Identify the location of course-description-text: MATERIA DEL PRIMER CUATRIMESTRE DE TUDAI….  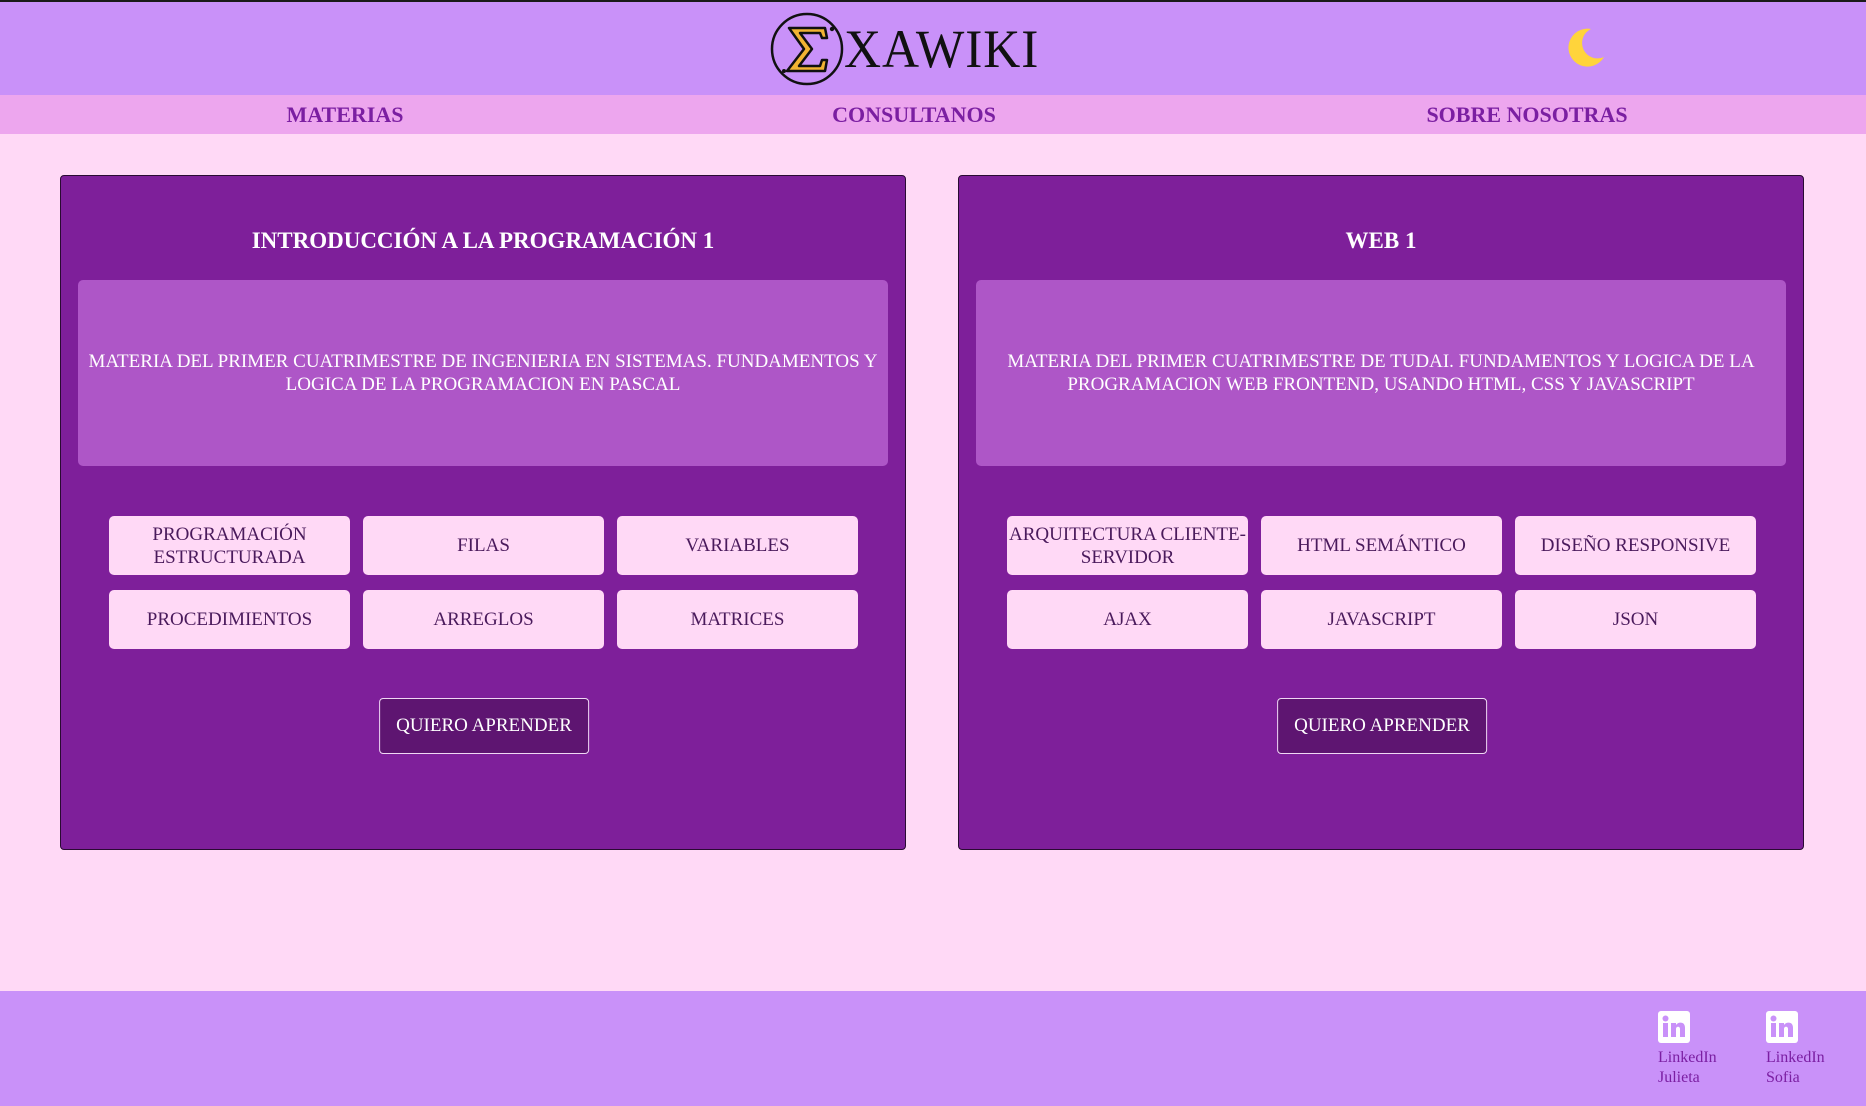
(1381, 373).